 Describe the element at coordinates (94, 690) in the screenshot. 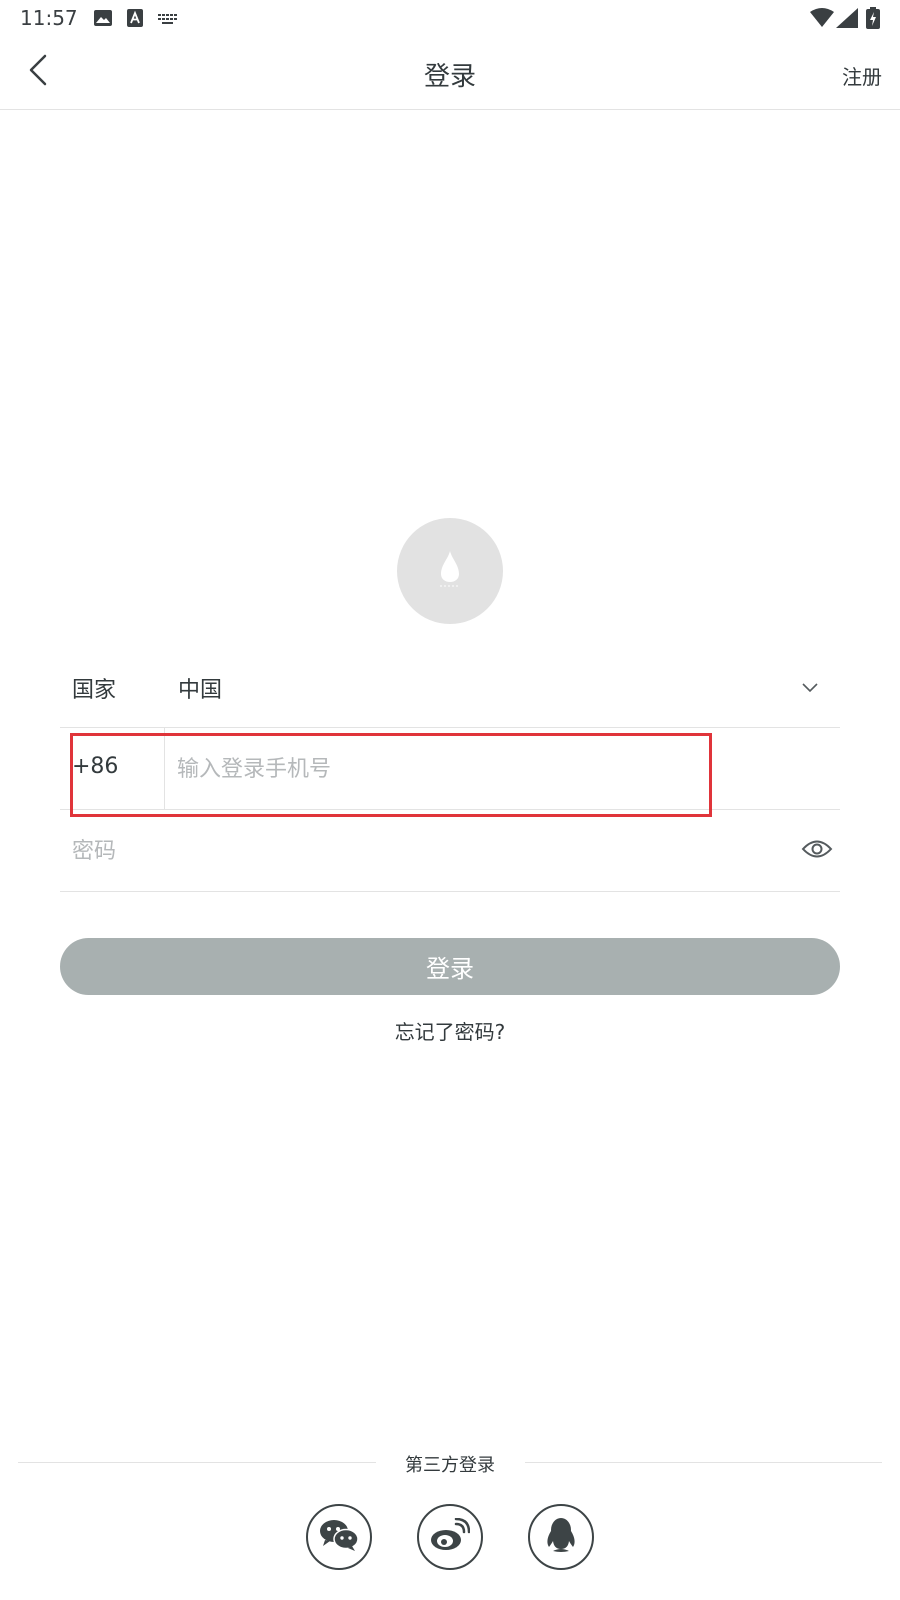

I see `country-label: 国家` at that location.